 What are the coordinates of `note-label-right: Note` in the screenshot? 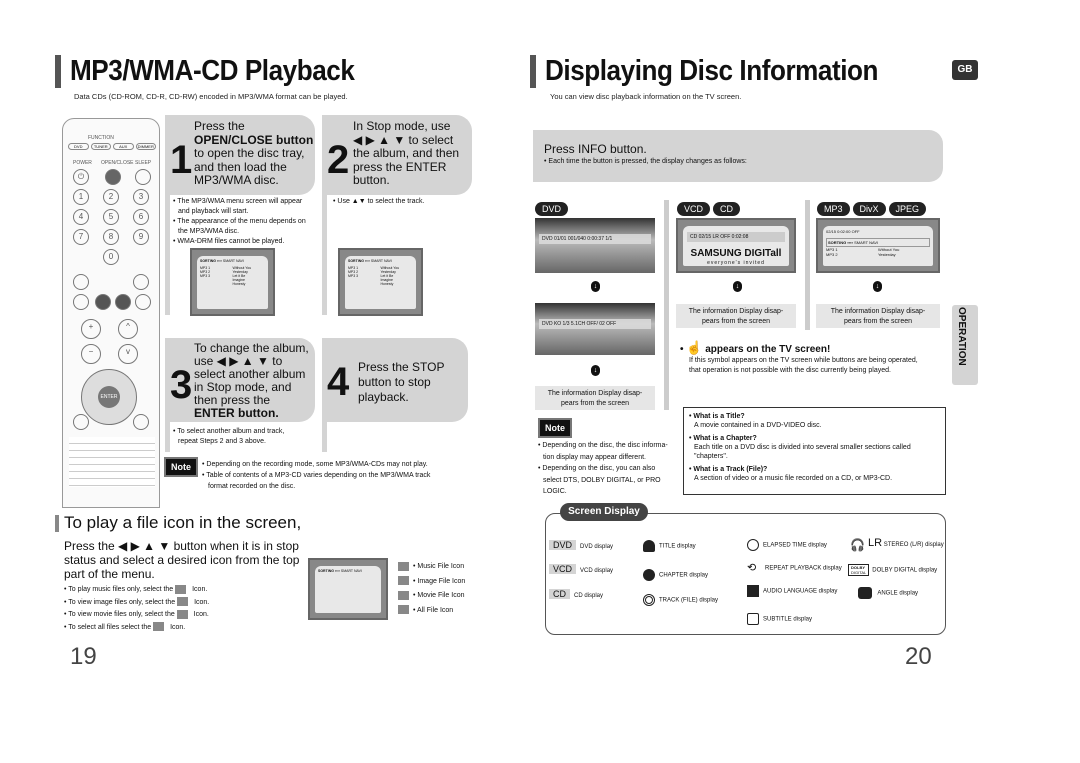 It's located at (555, 428).